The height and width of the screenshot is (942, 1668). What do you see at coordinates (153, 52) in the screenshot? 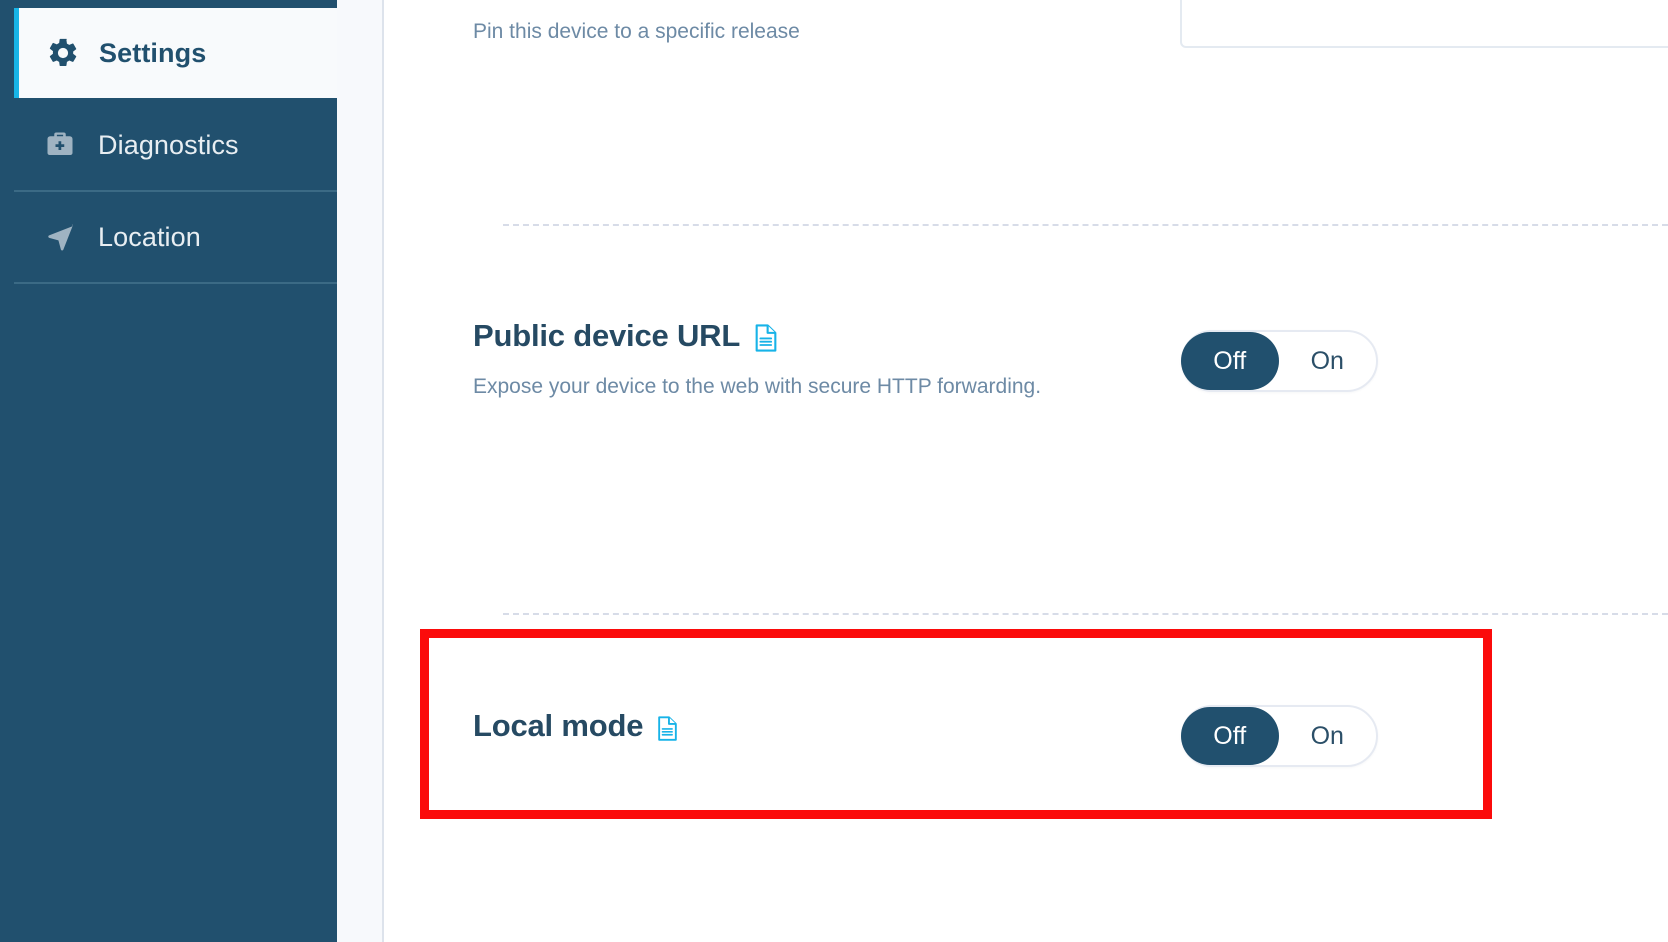
I see `sidebar-item-label: Settings` at bounding box center [153, 52].